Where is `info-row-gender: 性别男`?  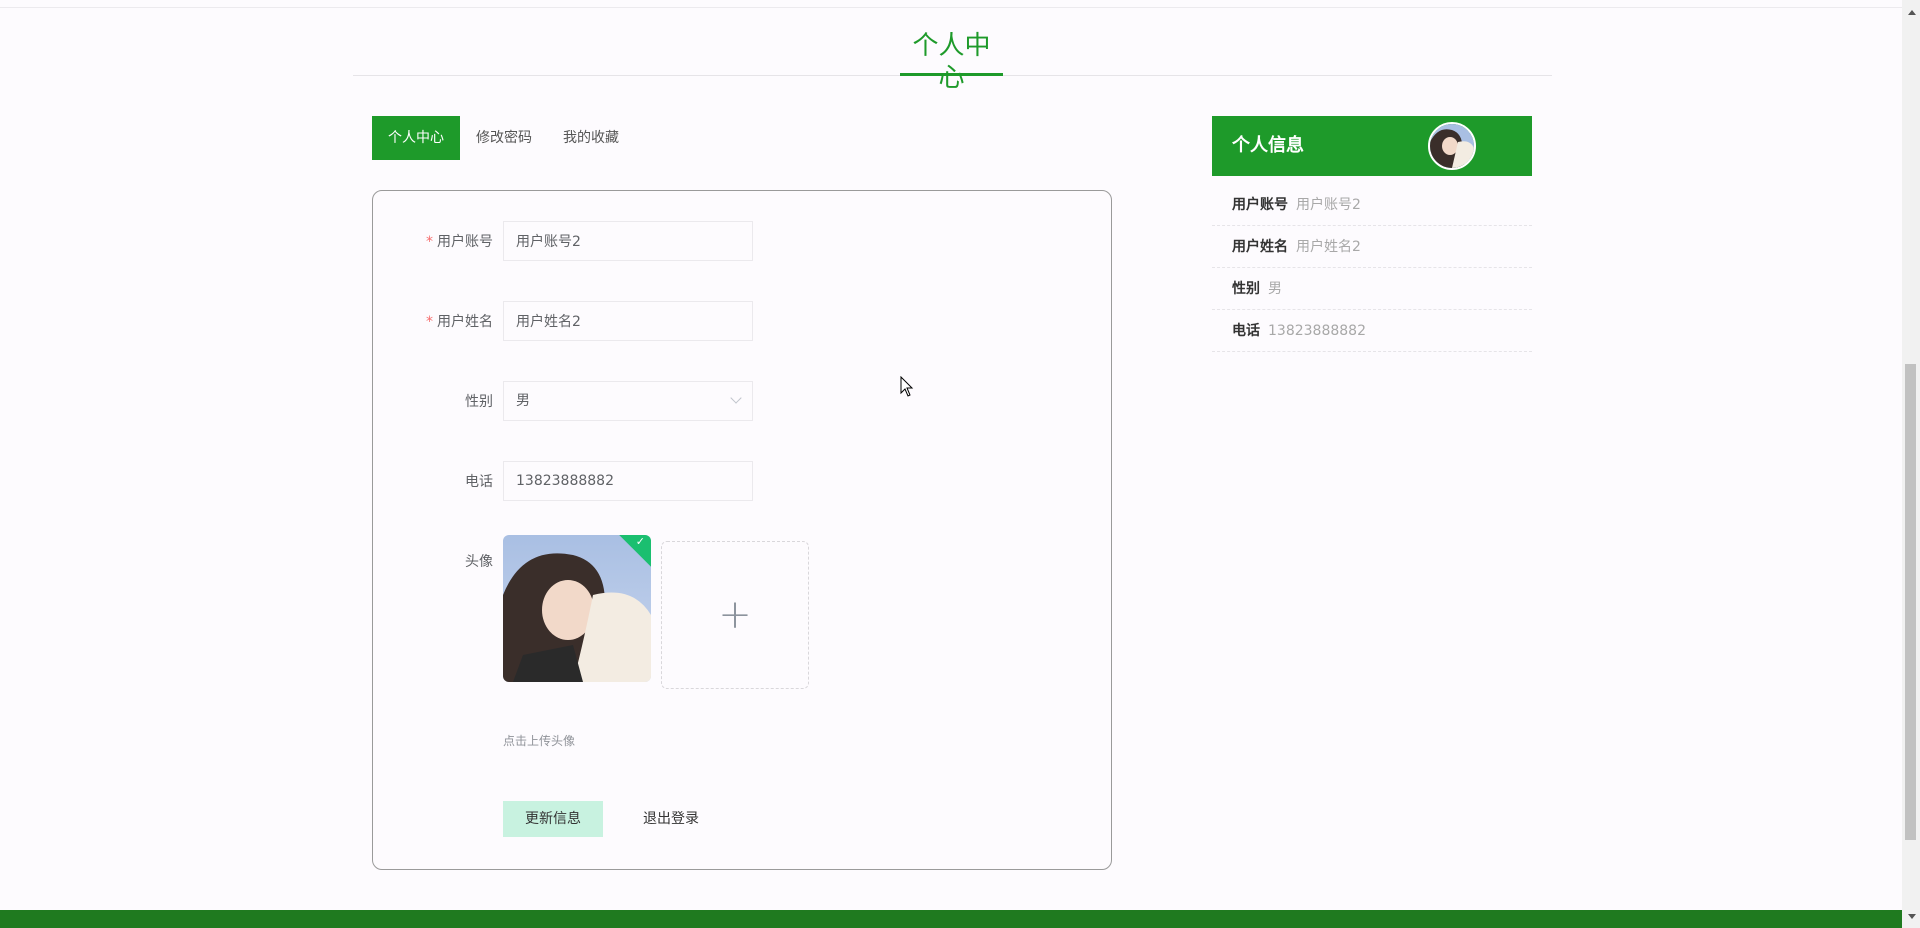
info-row-gender: 性别男 is located at coordinates (1372, 289).